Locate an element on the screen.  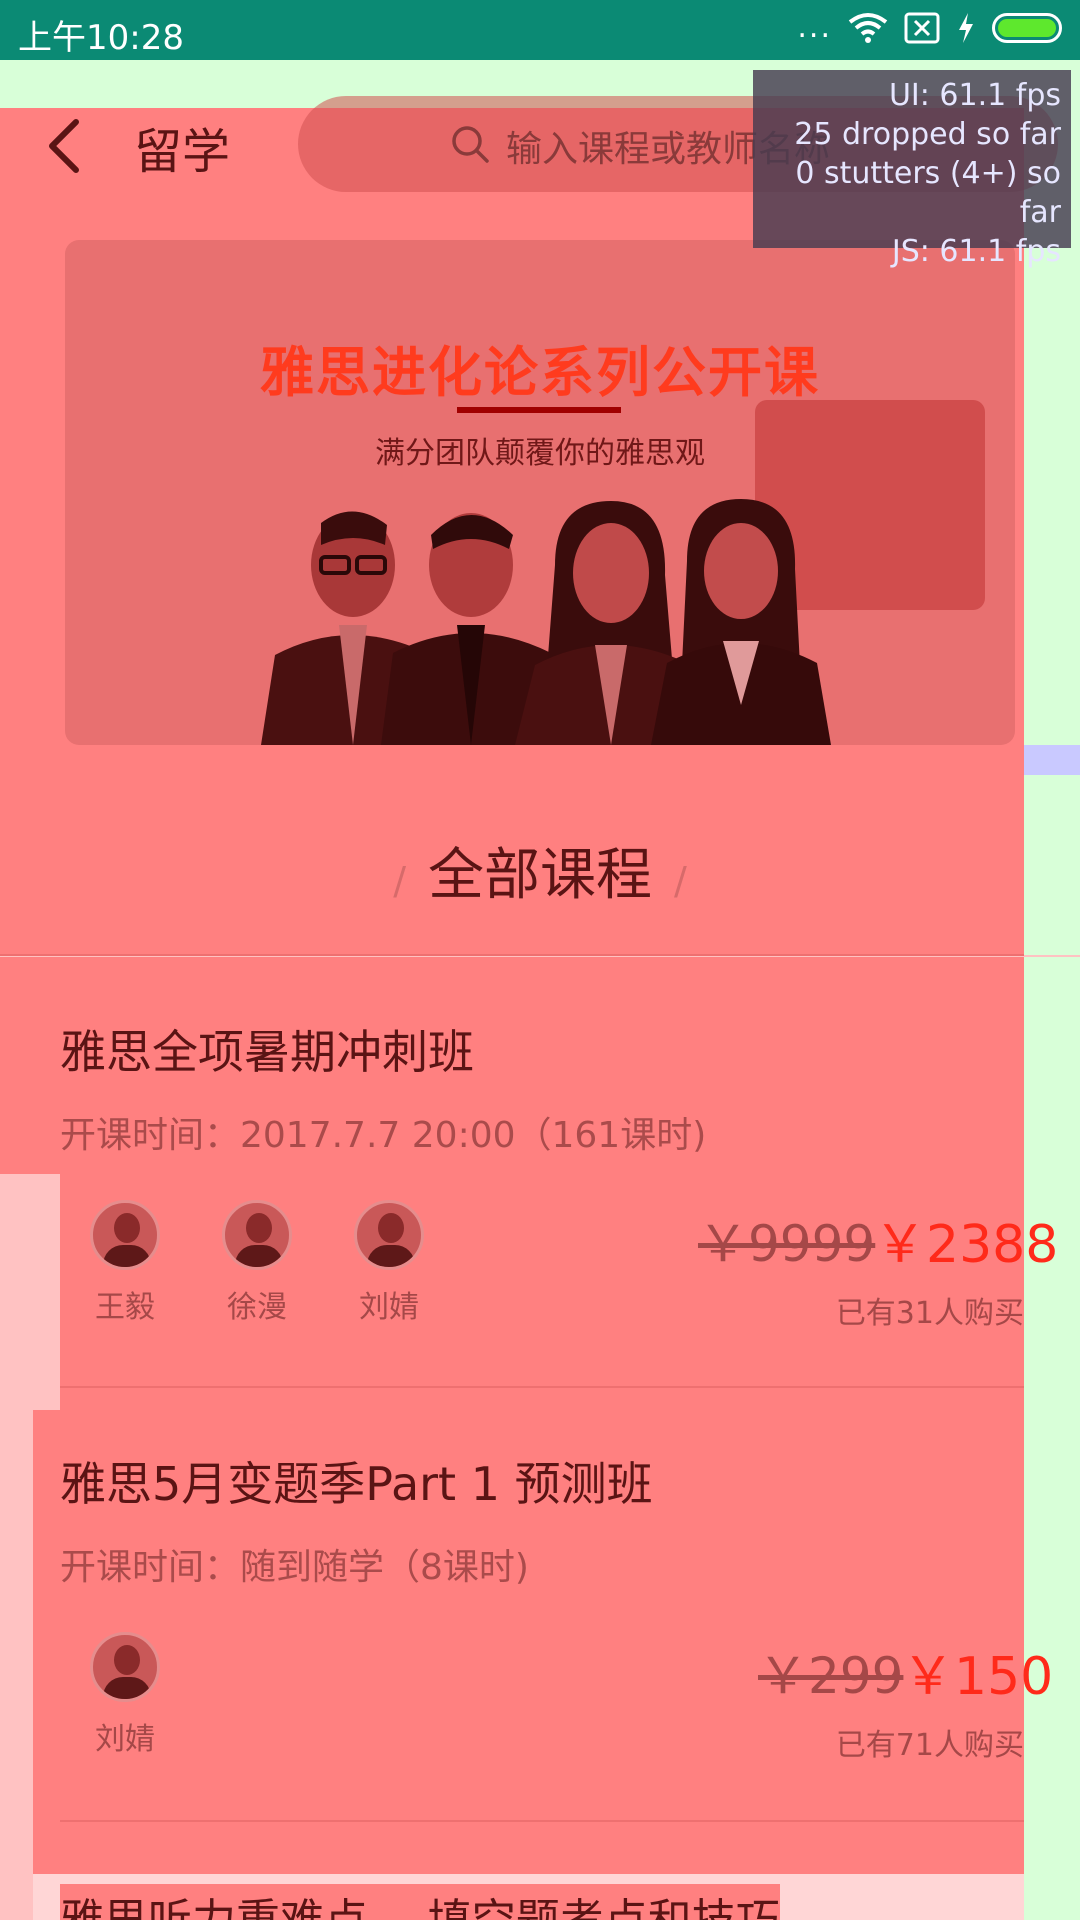
banner-divider is located at coordinates (539, 410).